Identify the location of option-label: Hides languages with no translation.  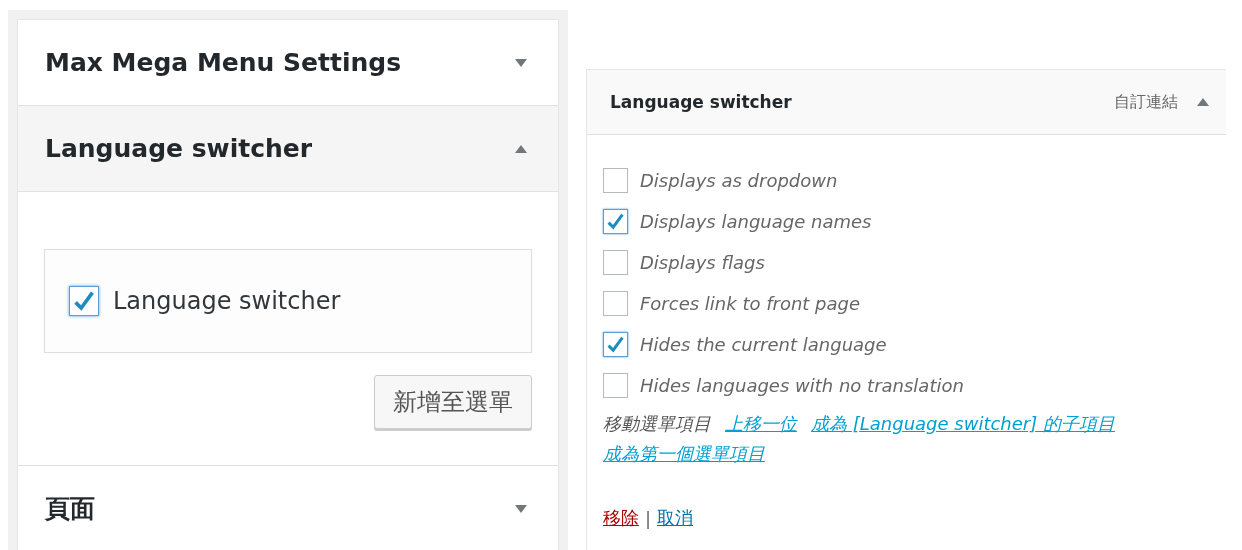
(802, 385).